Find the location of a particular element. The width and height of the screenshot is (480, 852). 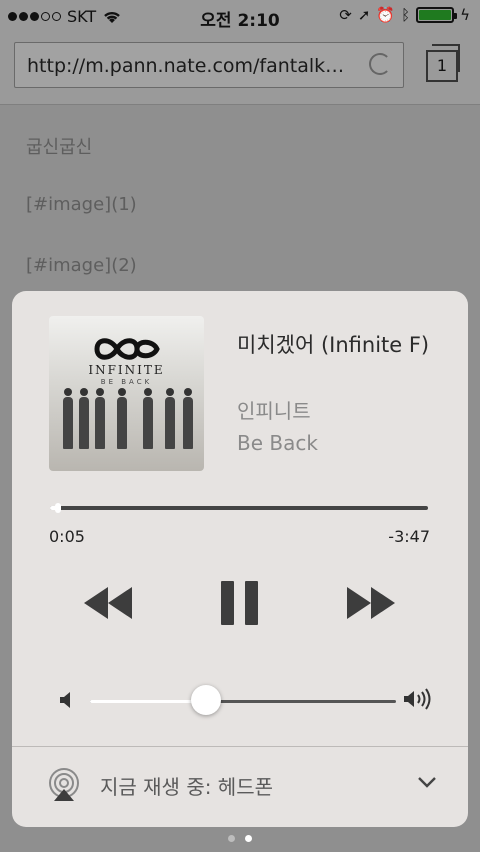

fast-forward-button is located at coordinates (372, 603).